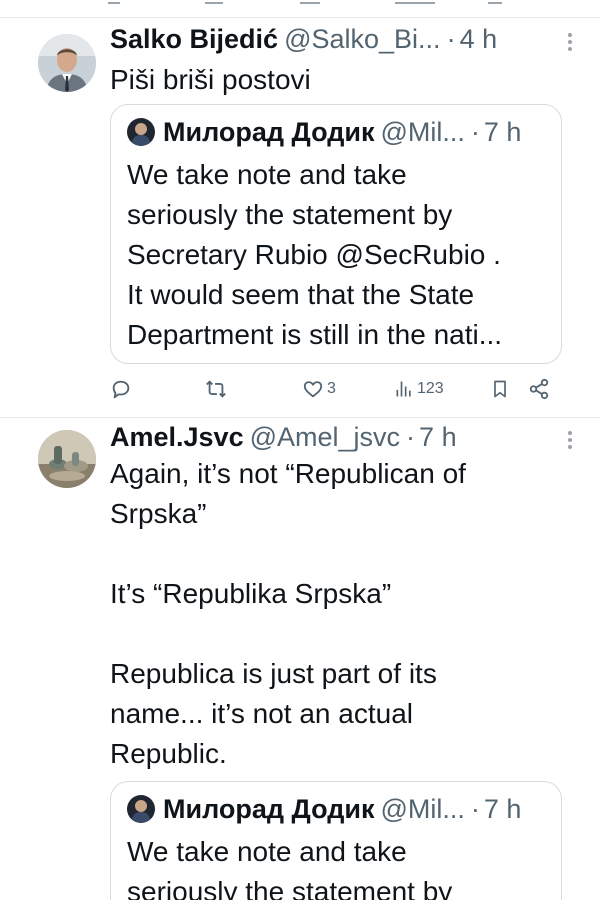  I want to click on tweet-header: Salko Bijedić @Salko_Bi... · 4 h, so click(345, 42).